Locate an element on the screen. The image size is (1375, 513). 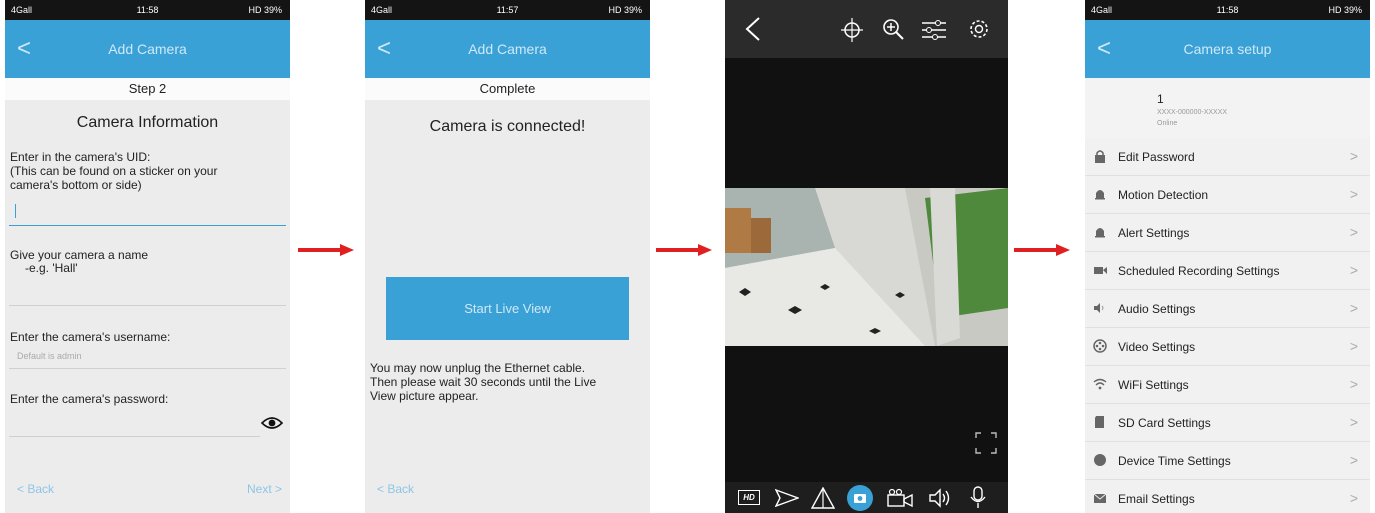
eye-icon is located at coordinates (272, 423).